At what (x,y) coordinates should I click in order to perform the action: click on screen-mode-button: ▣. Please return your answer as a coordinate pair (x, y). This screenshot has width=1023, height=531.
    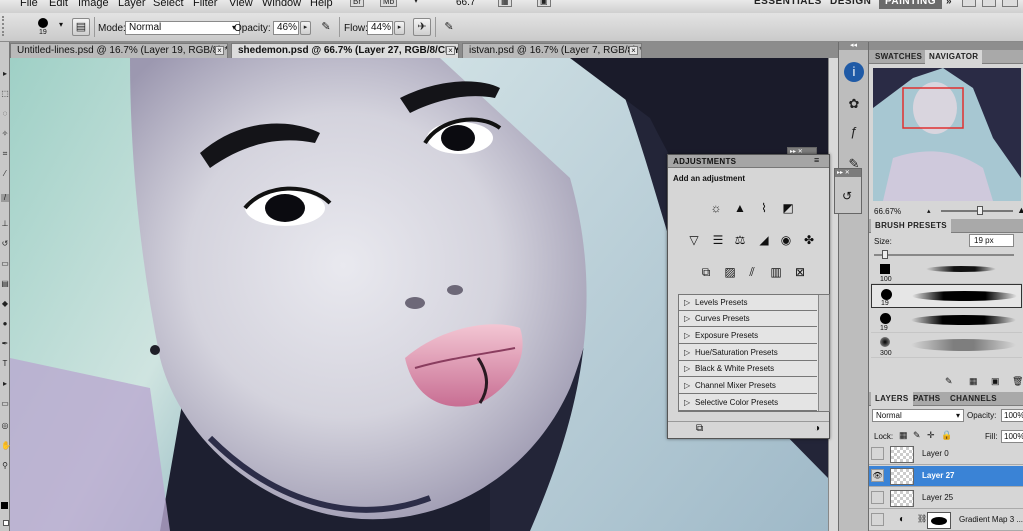
    Looking at the image, I should click on (544, 3).